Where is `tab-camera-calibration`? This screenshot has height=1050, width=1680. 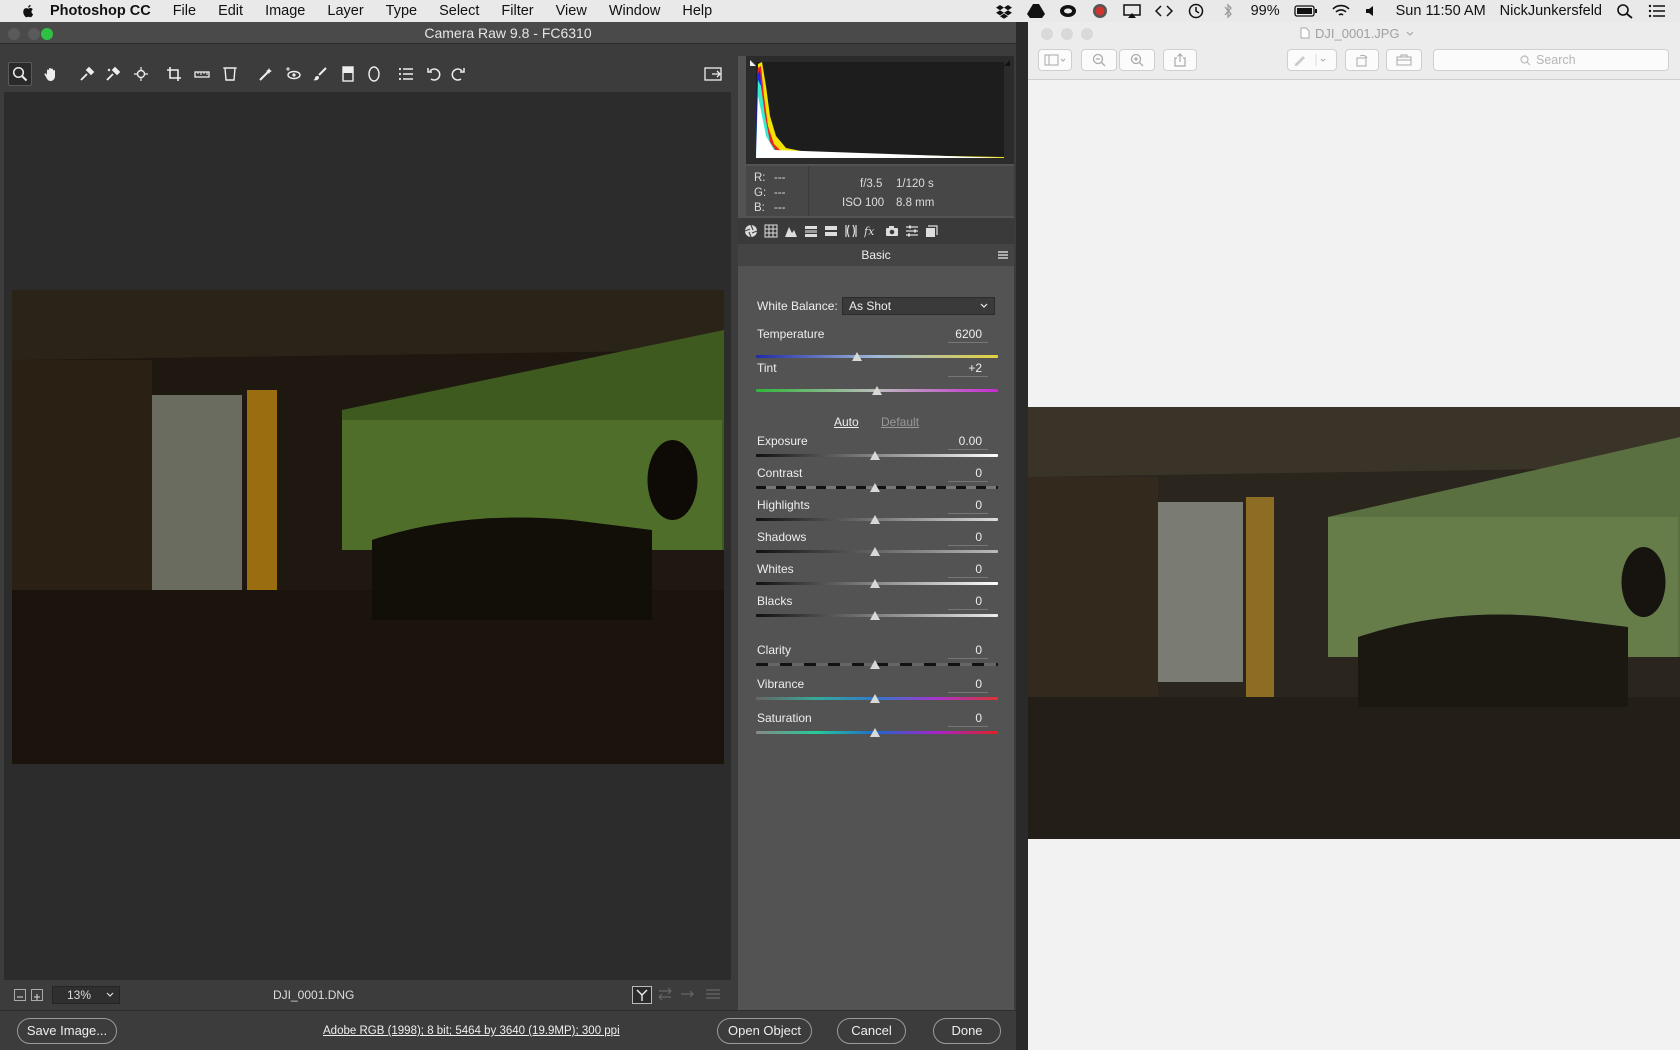 tab-camera-calibration is located at coordinates (892, 231).